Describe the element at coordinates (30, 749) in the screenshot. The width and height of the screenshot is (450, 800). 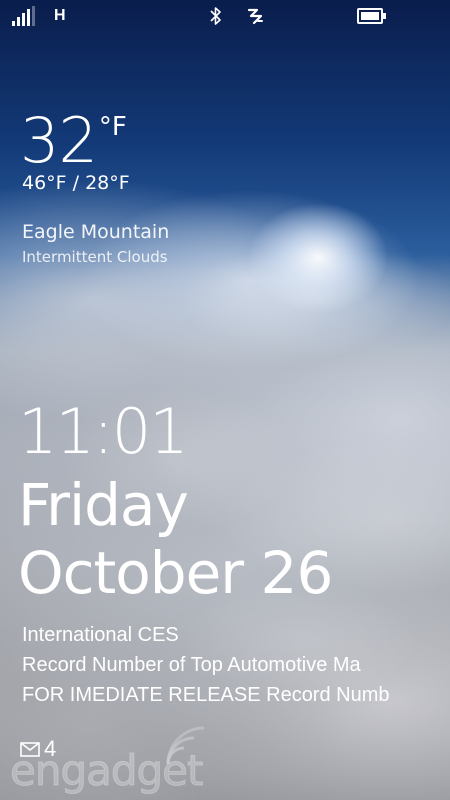
I see `mail-icon` at that location.